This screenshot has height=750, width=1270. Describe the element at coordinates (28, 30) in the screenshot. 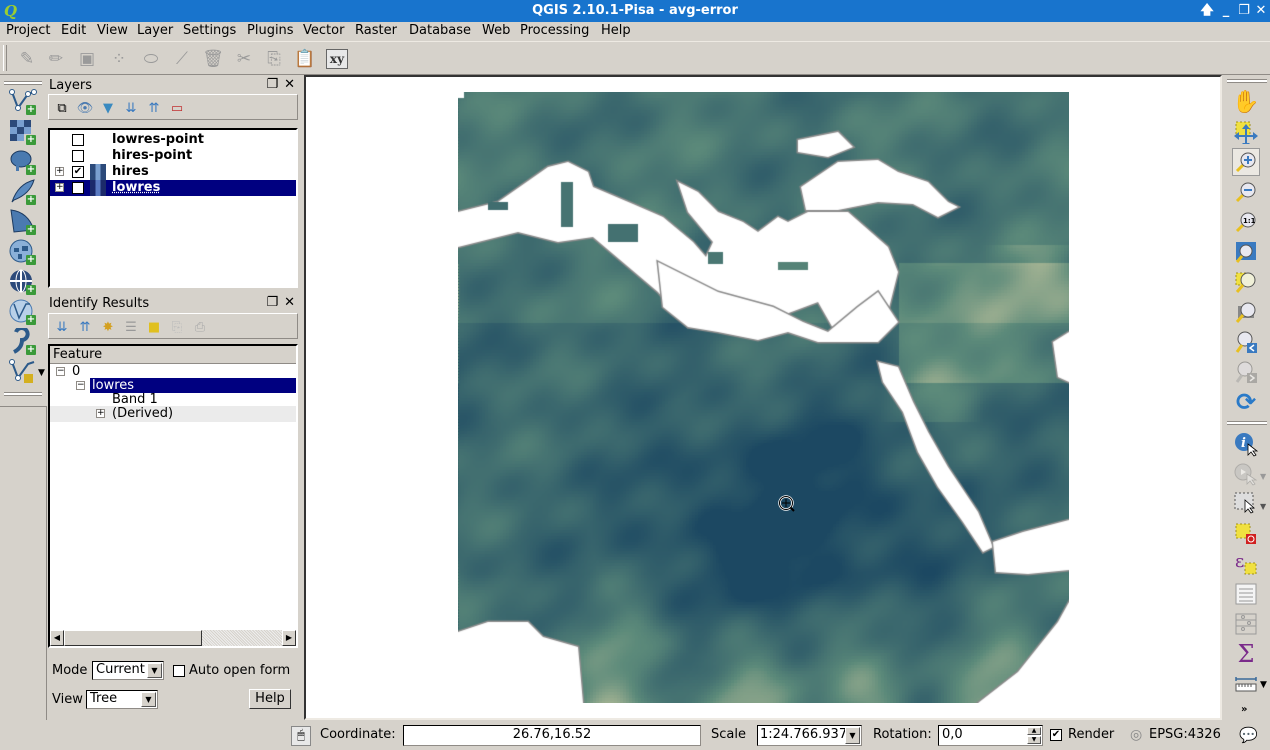

I see `menu-project: Project` at that location.